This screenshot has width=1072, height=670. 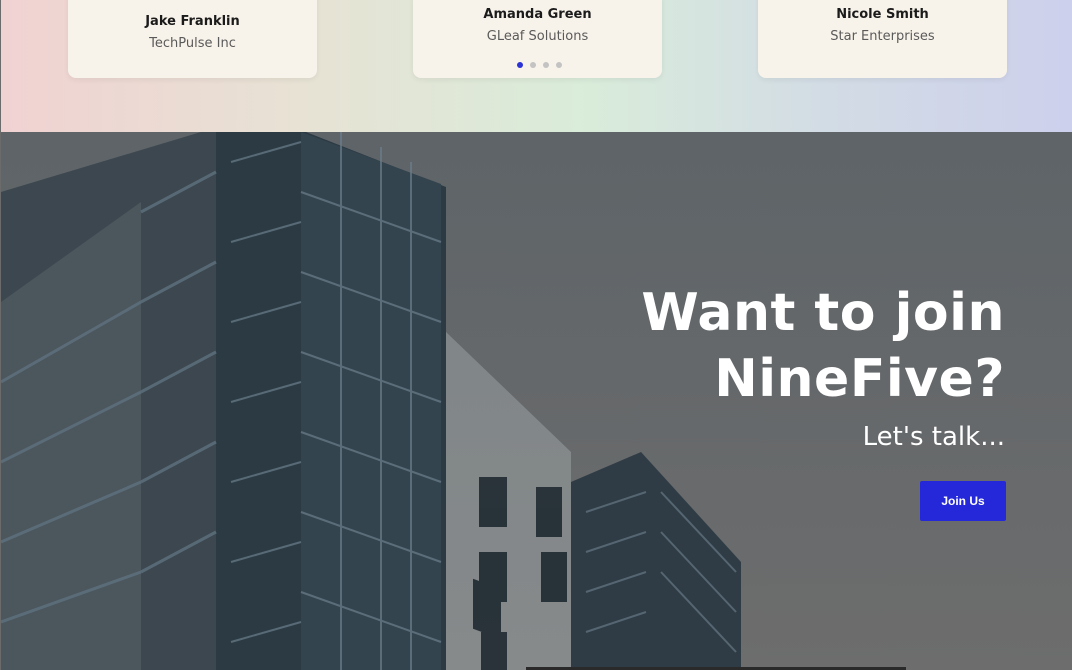 I want to click on testimonial-company: GLeaf Solutions, so click(x=537, y=36).